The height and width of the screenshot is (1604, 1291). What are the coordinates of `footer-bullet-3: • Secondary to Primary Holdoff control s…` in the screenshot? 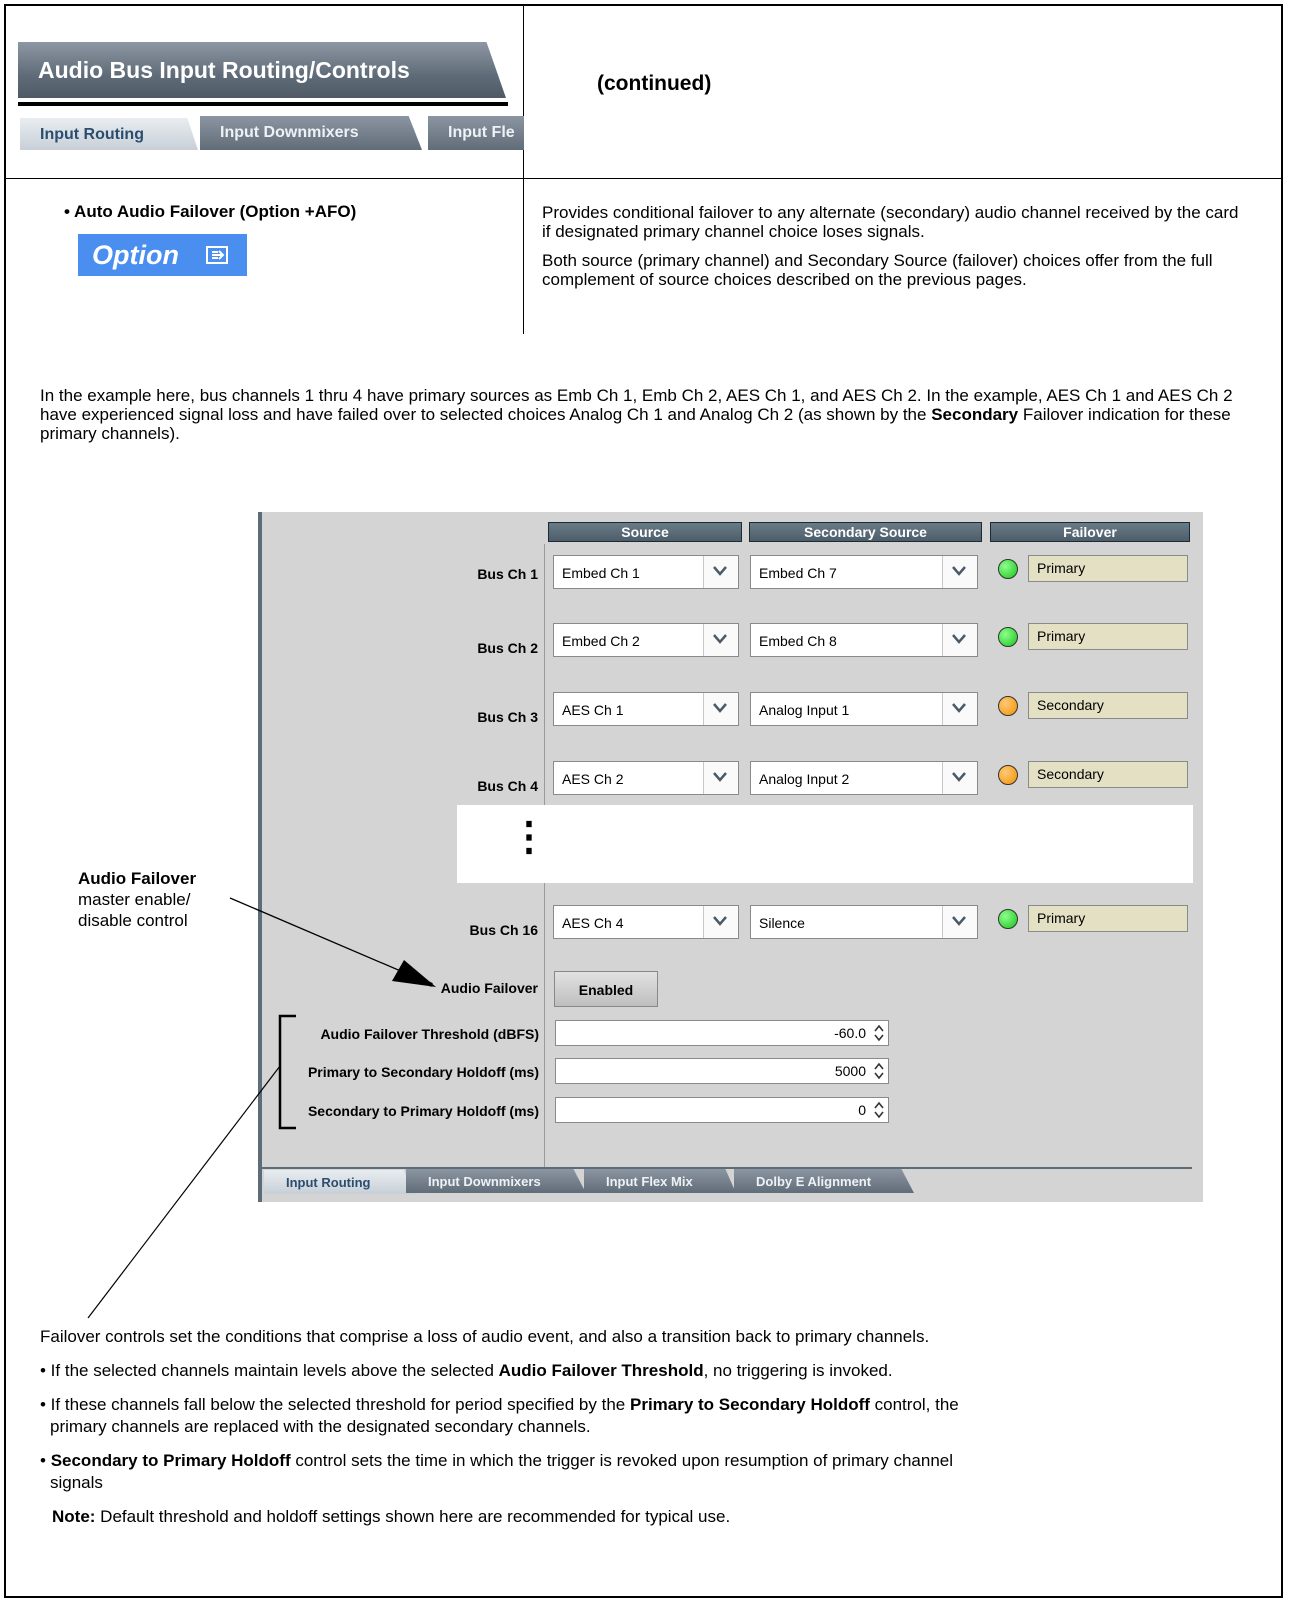 It's located at (496, 1461).